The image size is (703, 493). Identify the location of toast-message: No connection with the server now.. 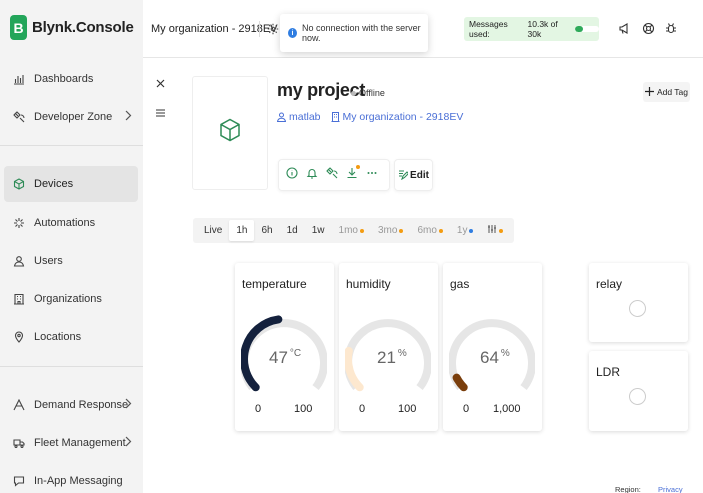
(361, 33).